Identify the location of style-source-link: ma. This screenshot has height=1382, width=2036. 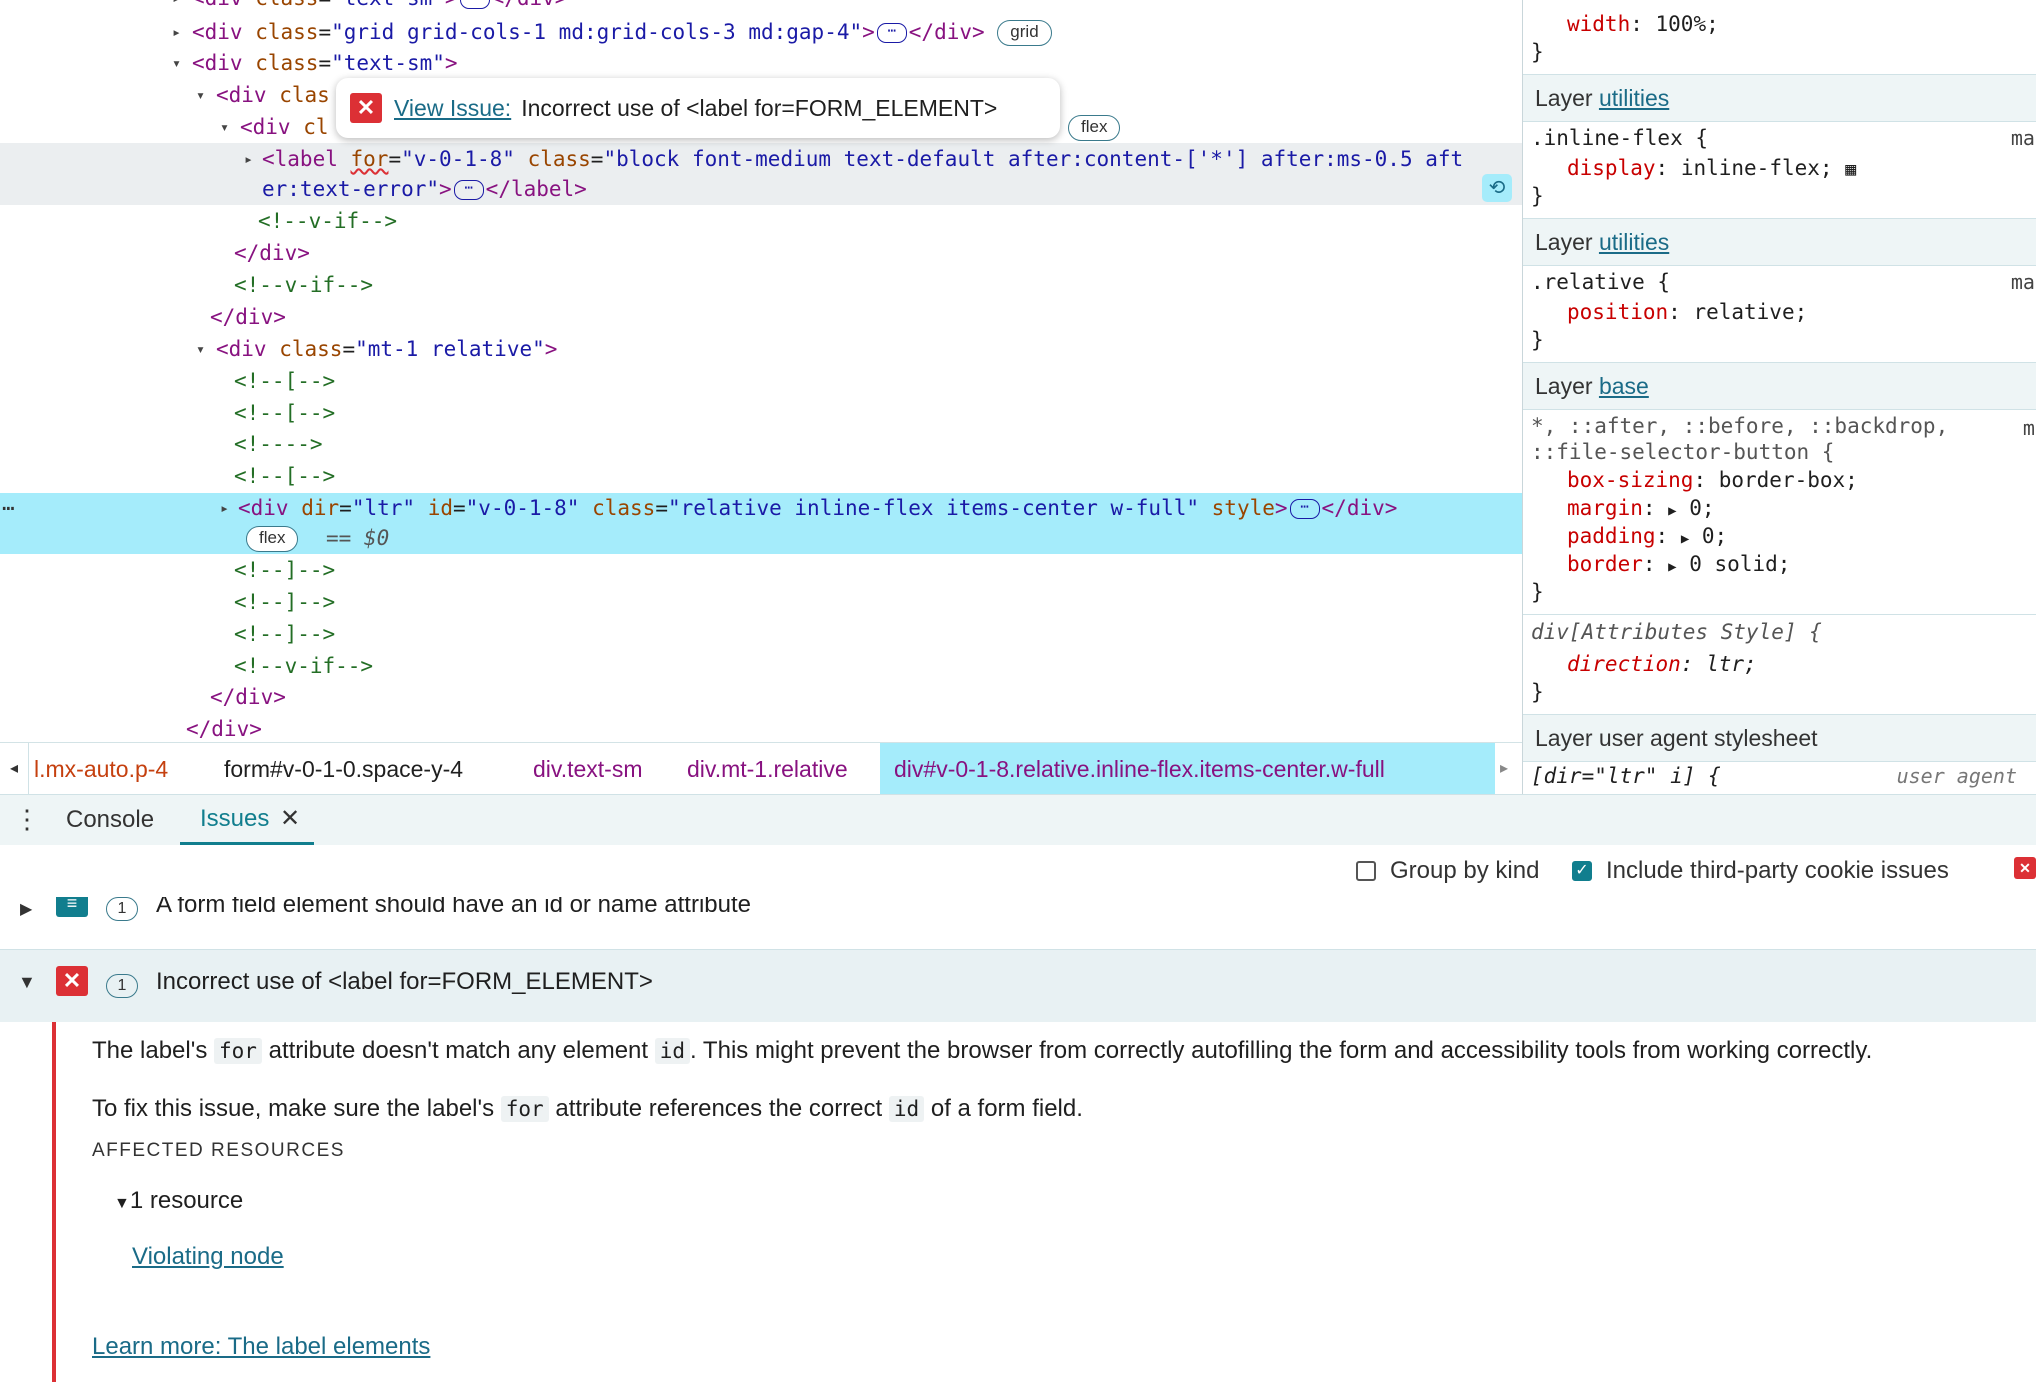
(2029, 428).